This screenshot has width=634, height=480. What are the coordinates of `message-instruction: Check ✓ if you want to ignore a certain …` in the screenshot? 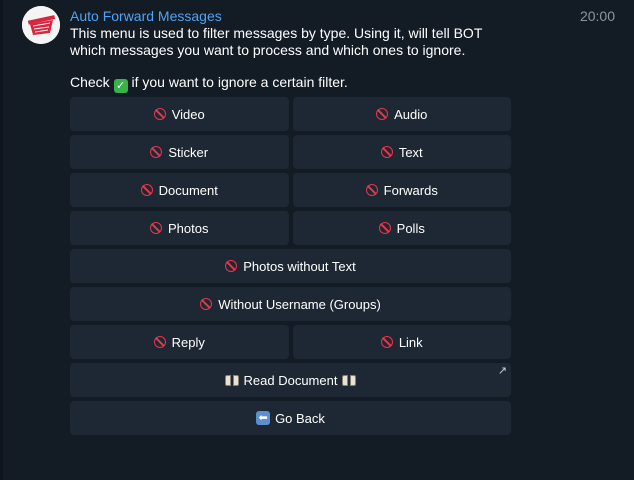 It's located at (295, 83).